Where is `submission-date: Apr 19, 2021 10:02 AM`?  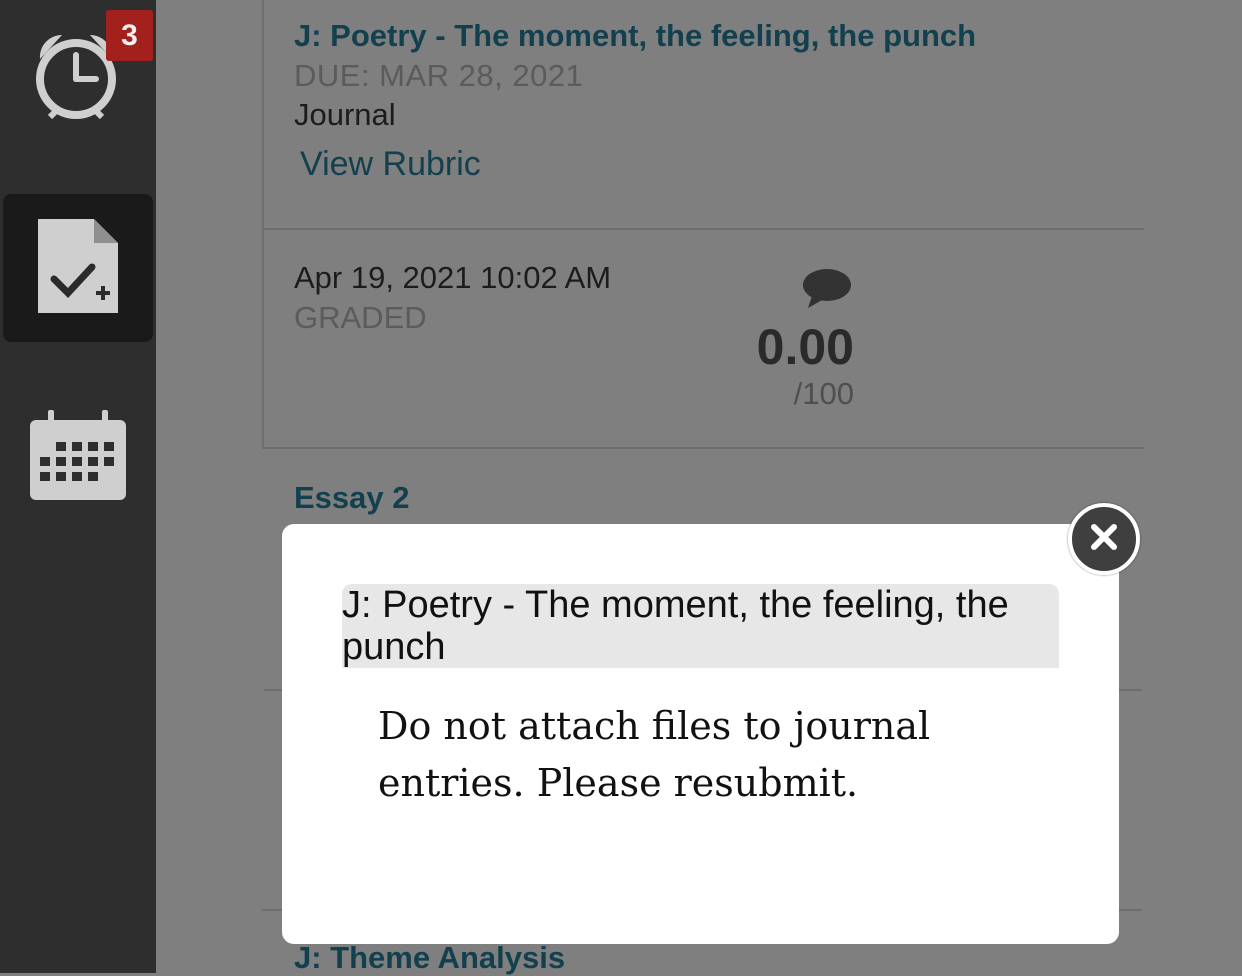
submission-date: Apr 19, 2021 10:02 AM is located at coordinates (453, 277).